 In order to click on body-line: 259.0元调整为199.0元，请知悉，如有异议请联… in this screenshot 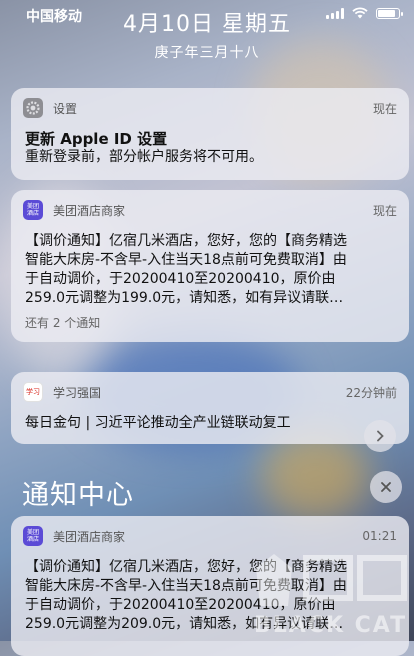, I will do `click(184, 298)`.